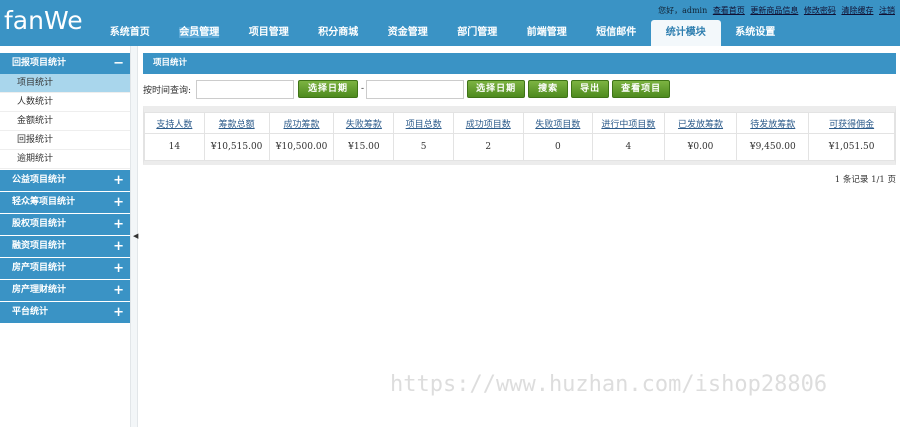  Describe the element at coordinates (39, 180) in the screenshot. I see `section-label: 公益项目统计` at that location.